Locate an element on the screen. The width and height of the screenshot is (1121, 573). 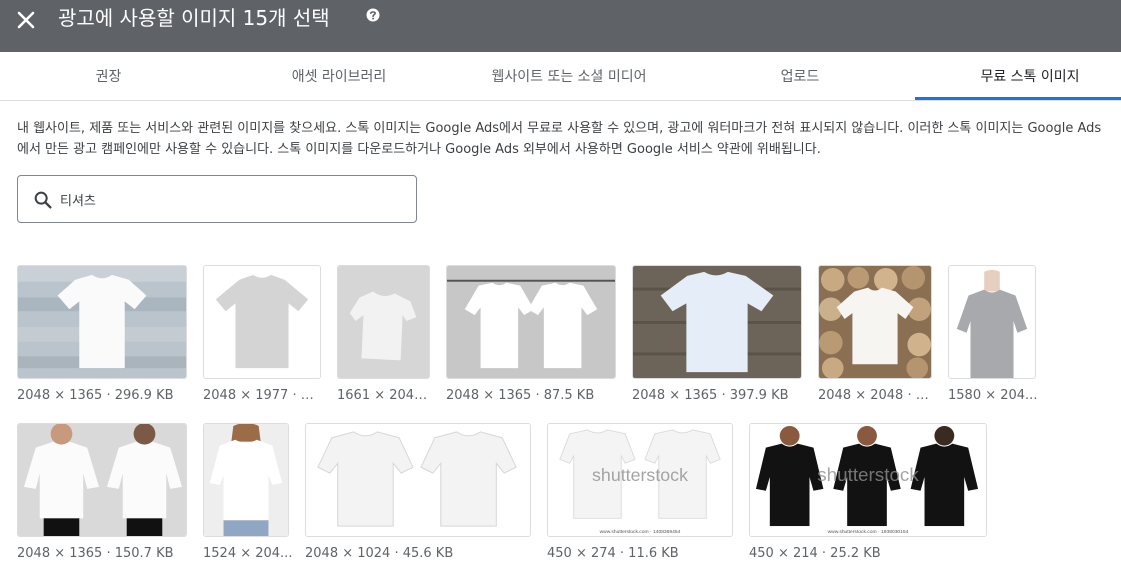
dialog-title: 광고에 사용할 이미지 15개 선택 is located at coordinates (194, 18).